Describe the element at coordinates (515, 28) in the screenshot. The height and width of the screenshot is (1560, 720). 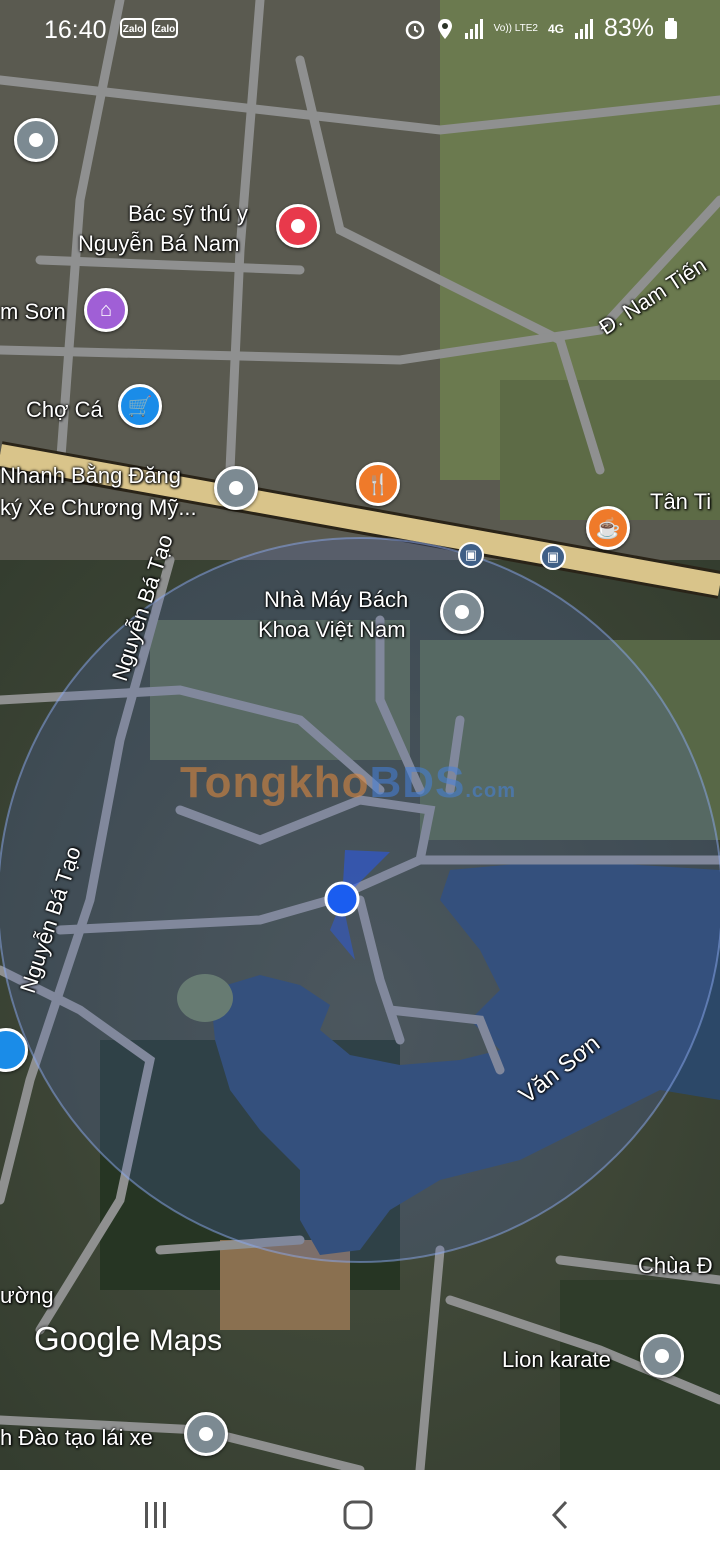
I see `volte-indicator: Vo)) LTE2` at that location.